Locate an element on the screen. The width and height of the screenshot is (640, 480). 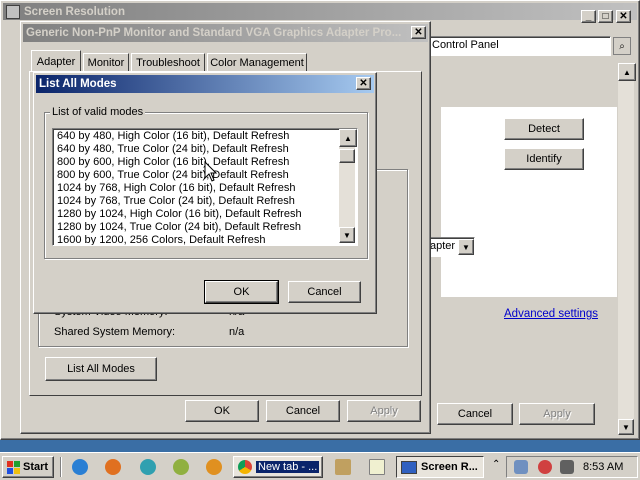
detect-button: Detect is located at coordinates (544, 129).